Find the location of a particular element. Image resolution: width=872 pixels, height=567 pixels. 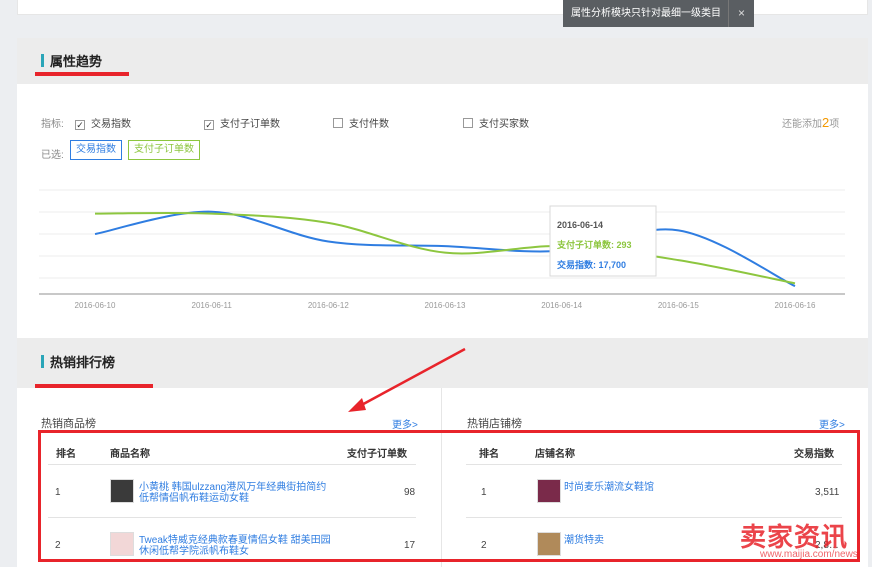

products-more-link: 更多> is located at coordinates (405, 423).